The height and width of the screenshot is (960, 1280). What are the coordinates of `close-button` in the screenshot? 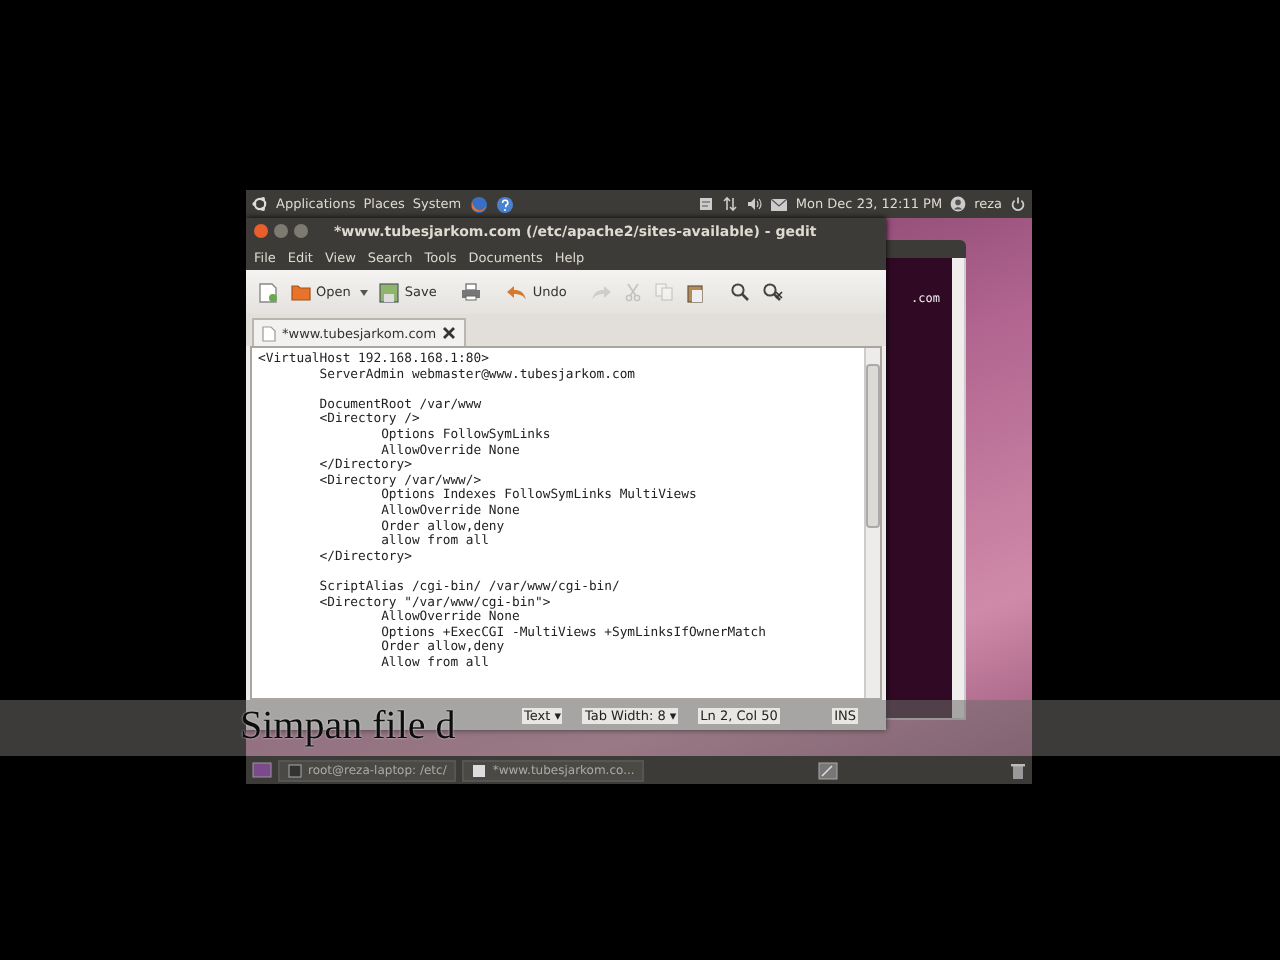 It's located at (261, 231).